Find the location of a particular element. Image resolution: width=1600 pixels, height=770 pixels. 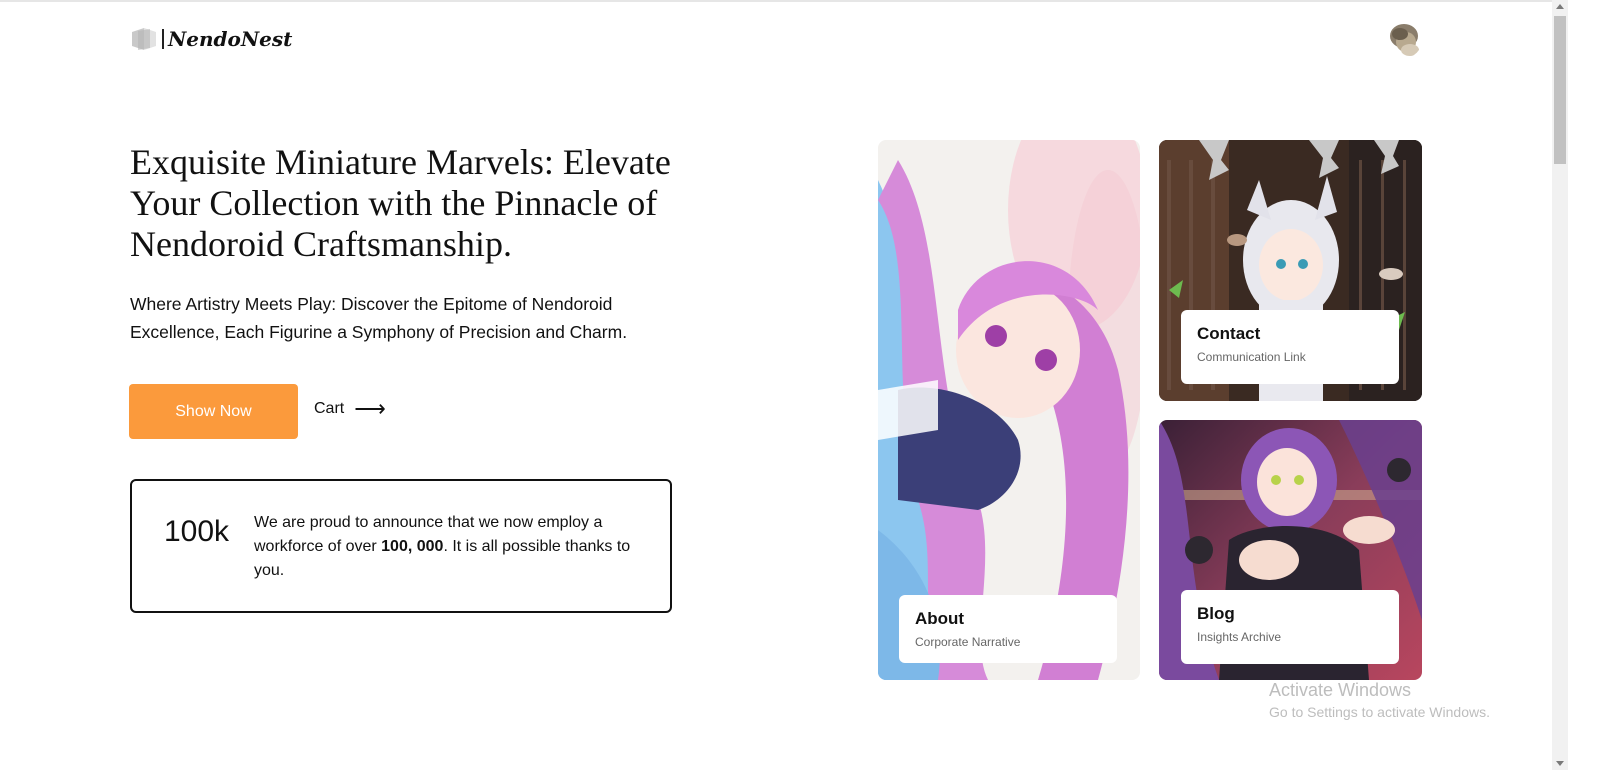

arrow-right-icon: ⟶ is located at coordinates (370, 408).